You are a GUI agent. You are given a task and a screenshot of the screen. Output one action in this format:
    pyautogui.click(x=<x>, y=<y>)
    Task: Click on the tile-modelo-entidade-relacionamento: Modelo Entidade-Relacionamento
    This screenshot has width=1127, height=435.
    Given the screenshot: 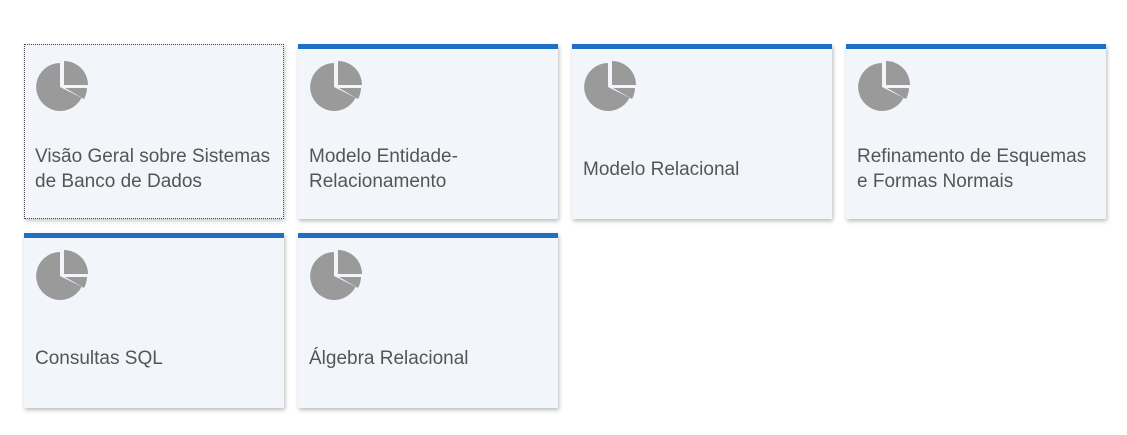 What is the action you would take?
    pyautogui.click(x=428, y=131)
    